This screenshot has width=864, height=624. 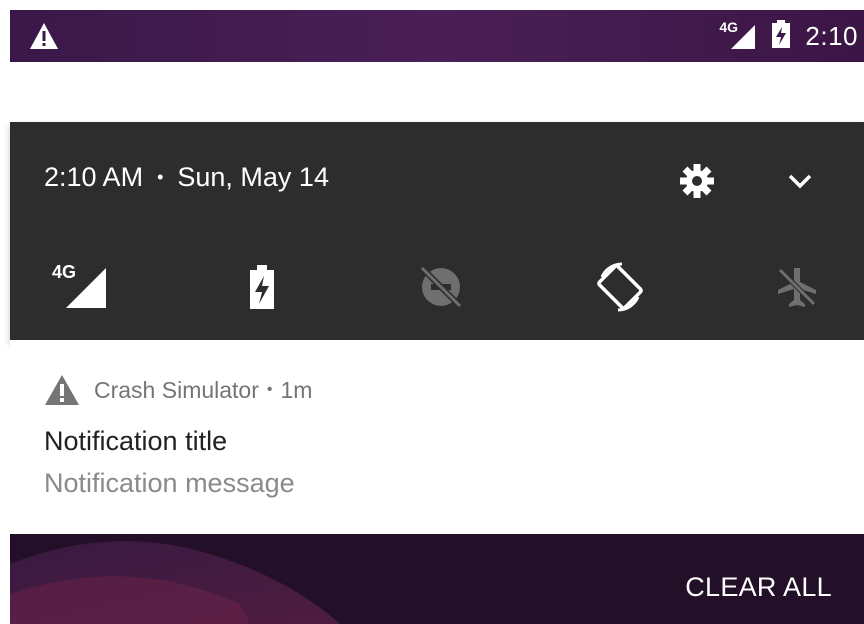 I want to click on notification-time: 1m, so click(x=296, y=389).